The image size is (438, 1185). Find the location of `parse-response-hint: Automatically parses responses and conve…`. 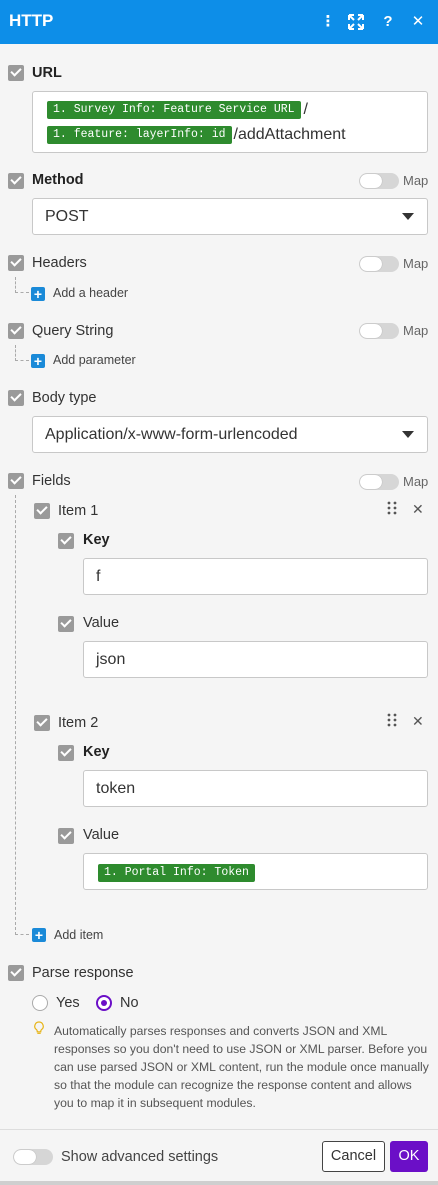

parse-response-hint: Automatically parses responses and conve… is located at coordinates (241, 1067).